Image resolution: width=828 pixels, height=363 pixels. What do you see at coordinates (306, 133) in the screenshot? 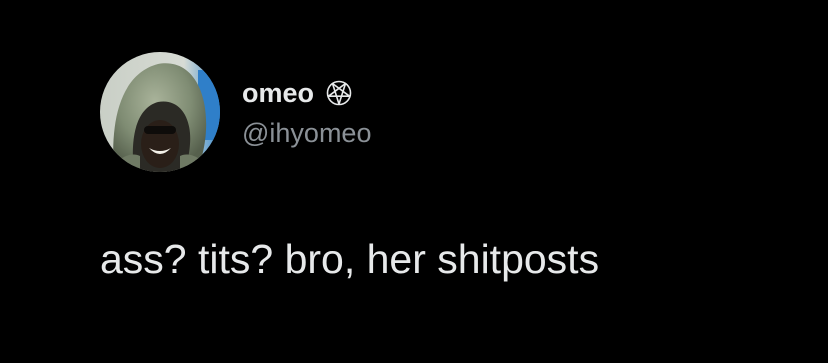
I see `author-handle: @ihyomeo` at bounding box center [306, 133].